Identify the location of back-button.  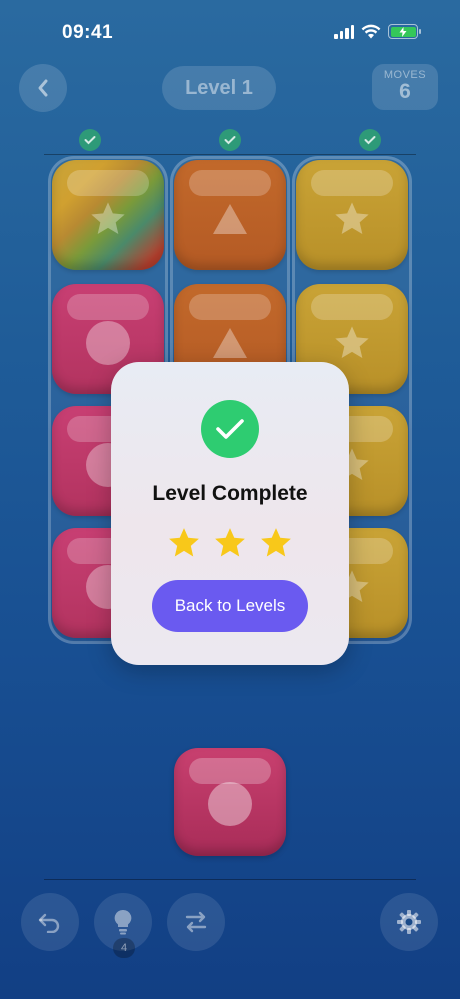
(43, 88).